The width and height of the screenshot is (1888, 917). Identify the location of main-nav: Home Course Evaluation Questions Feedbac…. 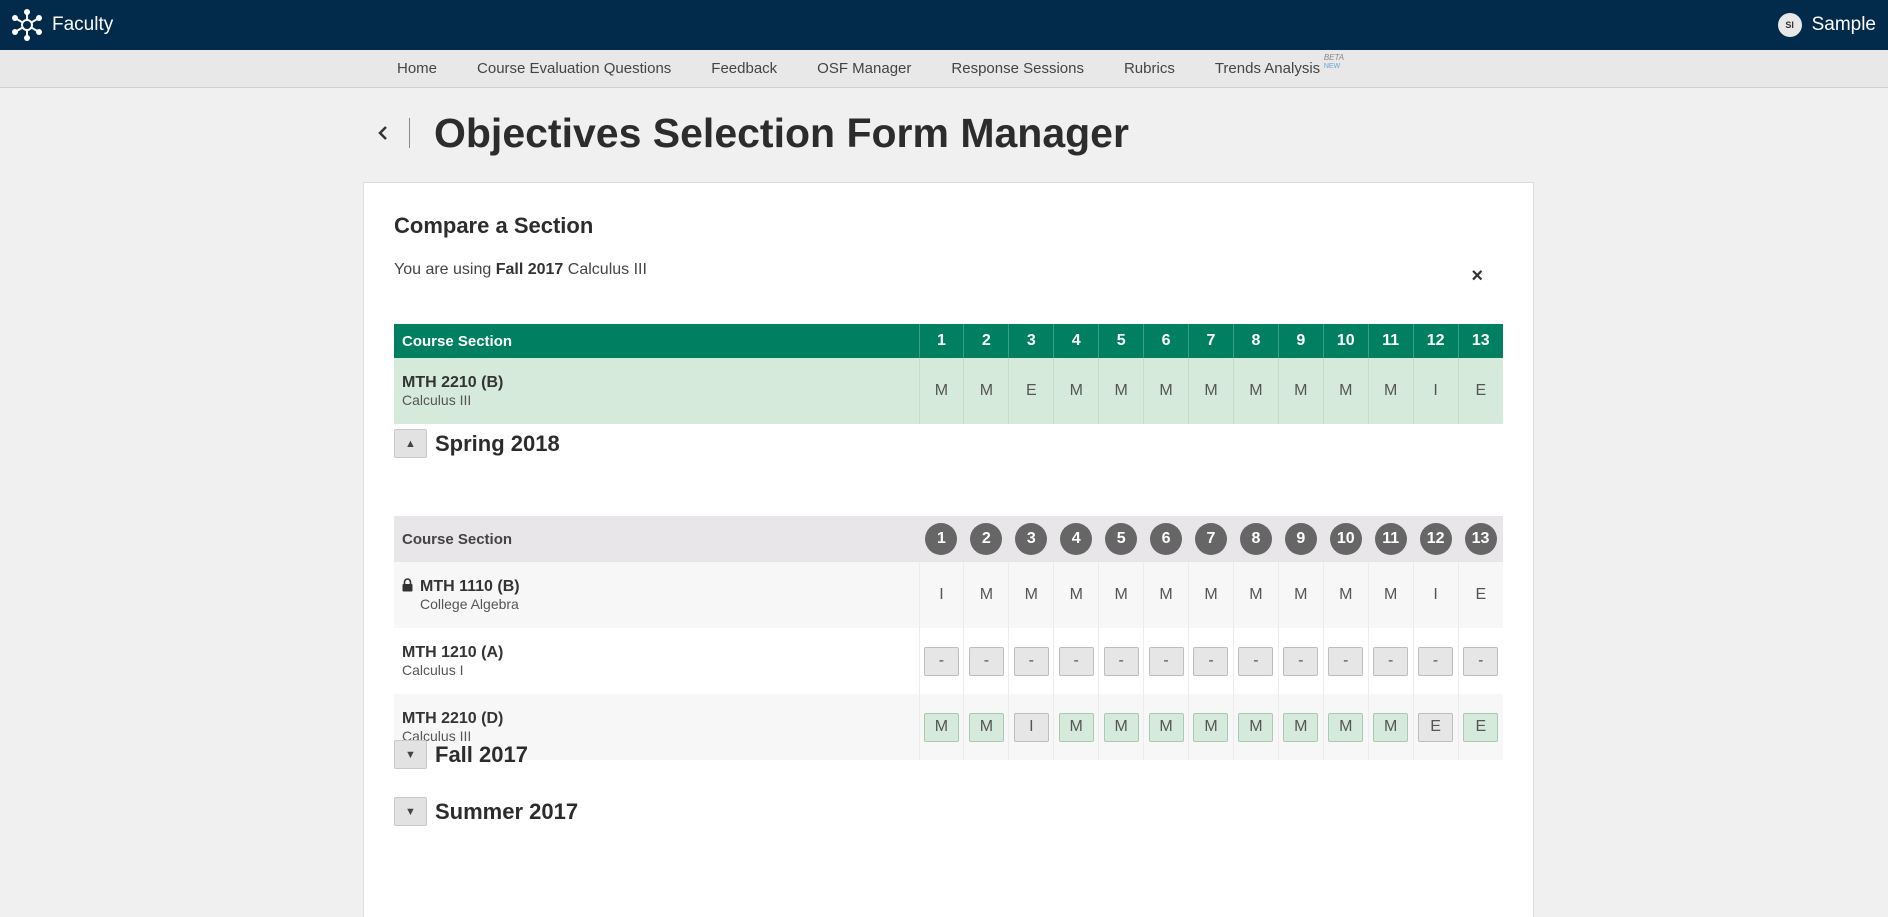
(944, 69).